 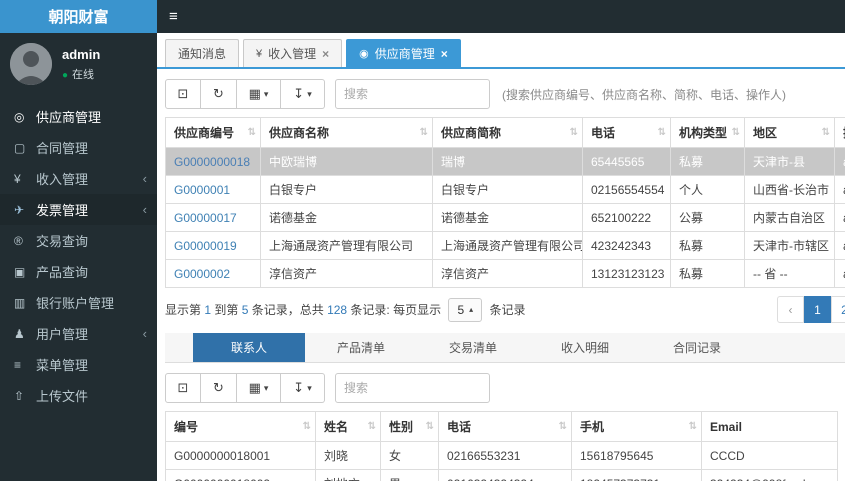 I want to click on supplier-id-link: G0000000018, so click(x=212, y=162).